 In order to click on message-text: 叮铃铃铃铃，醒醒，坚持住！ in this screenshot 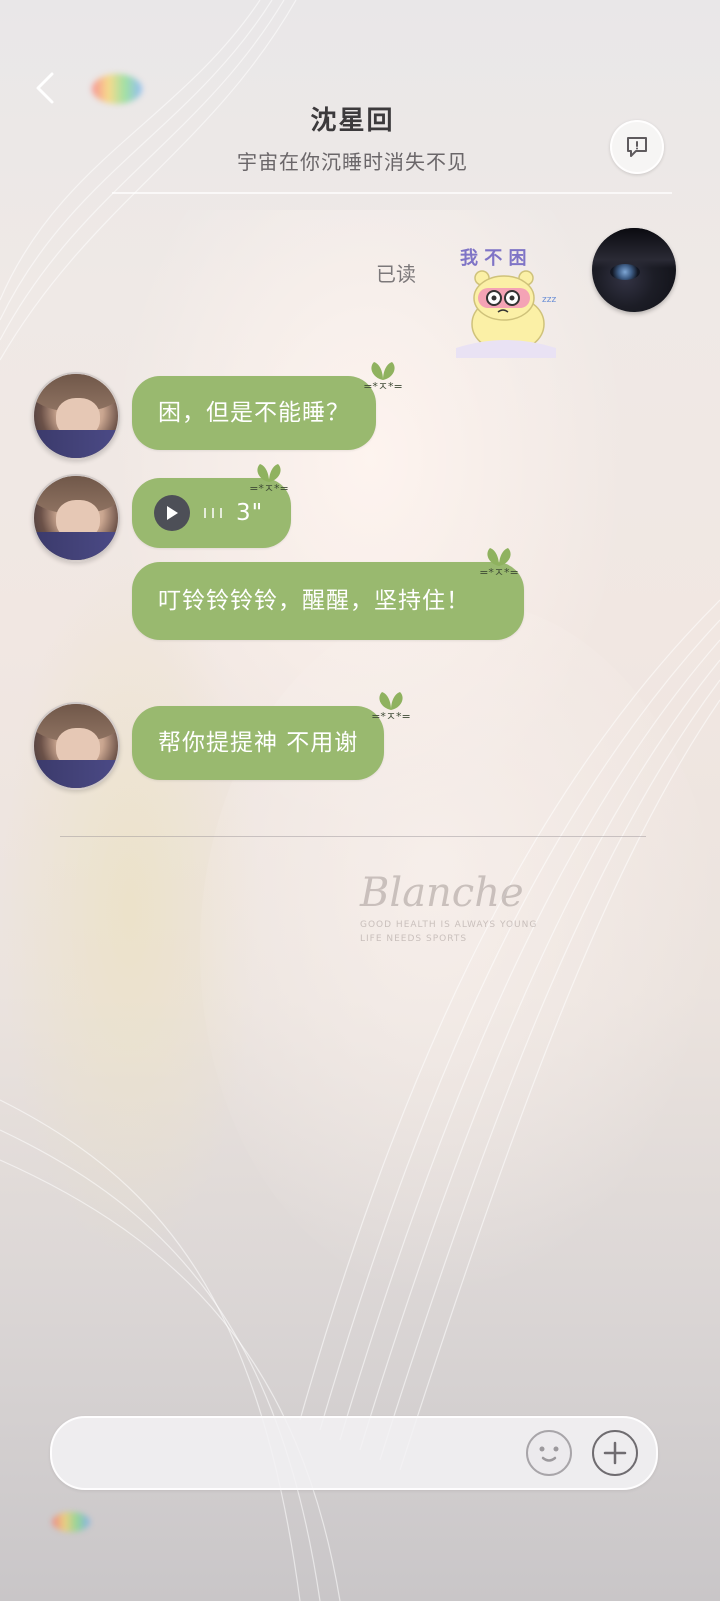, I will do `click(314, 601)`.